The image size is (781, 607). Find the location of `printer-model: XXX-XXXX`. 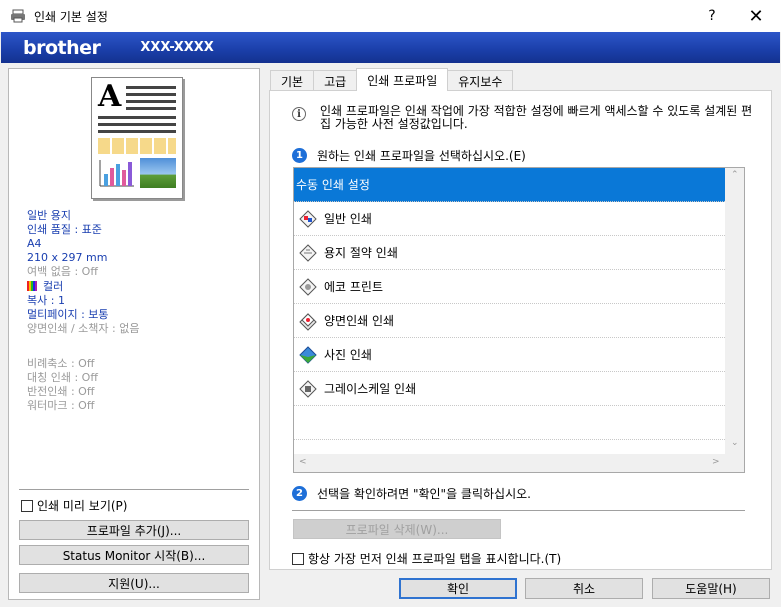

printer-model: XXX-XXXX is located at coordinates (177, 47).